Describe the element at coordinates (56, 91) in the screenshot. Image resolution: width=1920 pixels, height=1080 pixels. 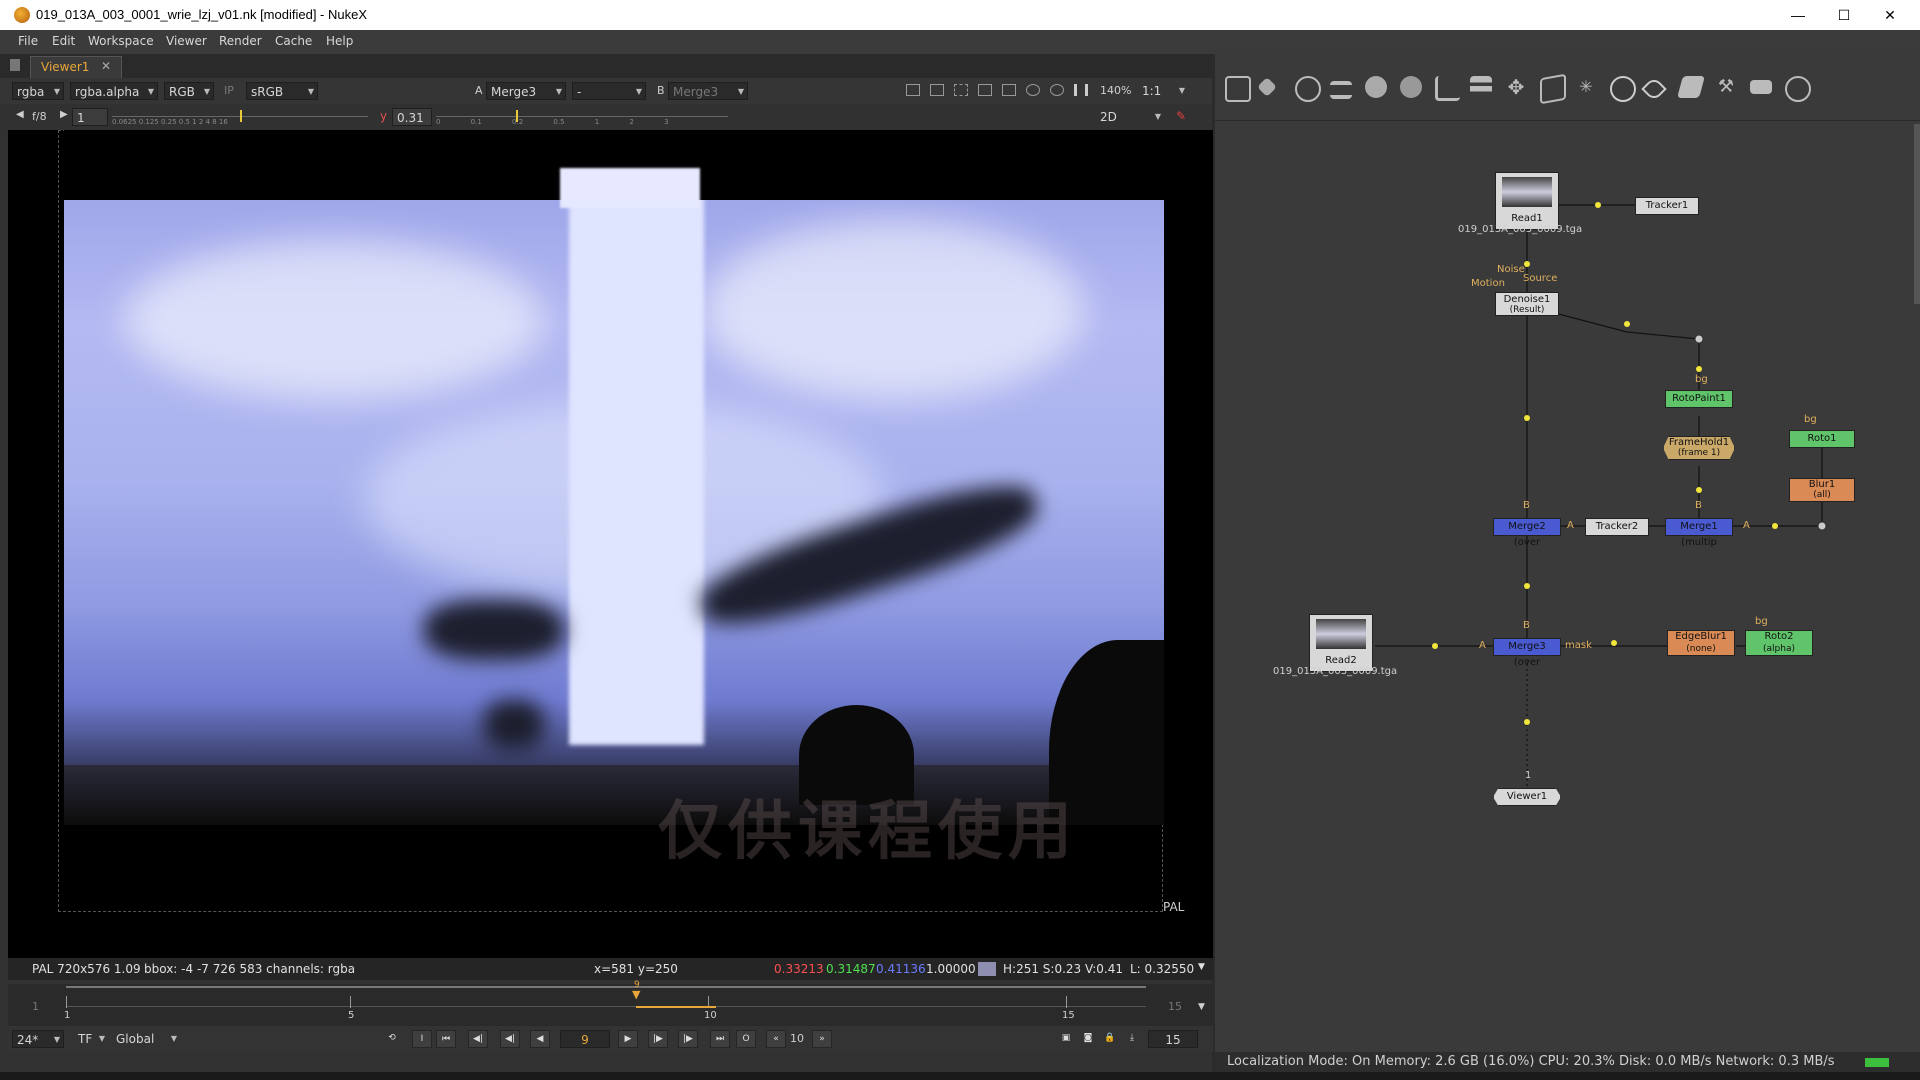
I see `chevron-down-icon: ▼` at that location.